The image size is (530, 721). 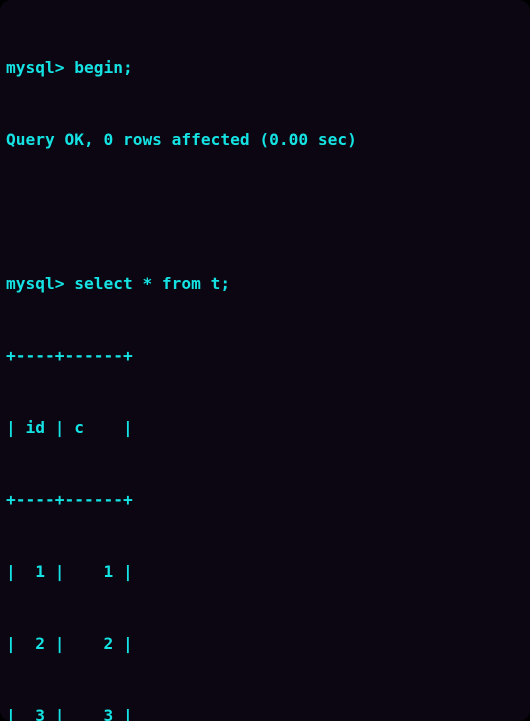 I want to click on terminal-line: | 2 | 2 |, so click(x=69, y=643).